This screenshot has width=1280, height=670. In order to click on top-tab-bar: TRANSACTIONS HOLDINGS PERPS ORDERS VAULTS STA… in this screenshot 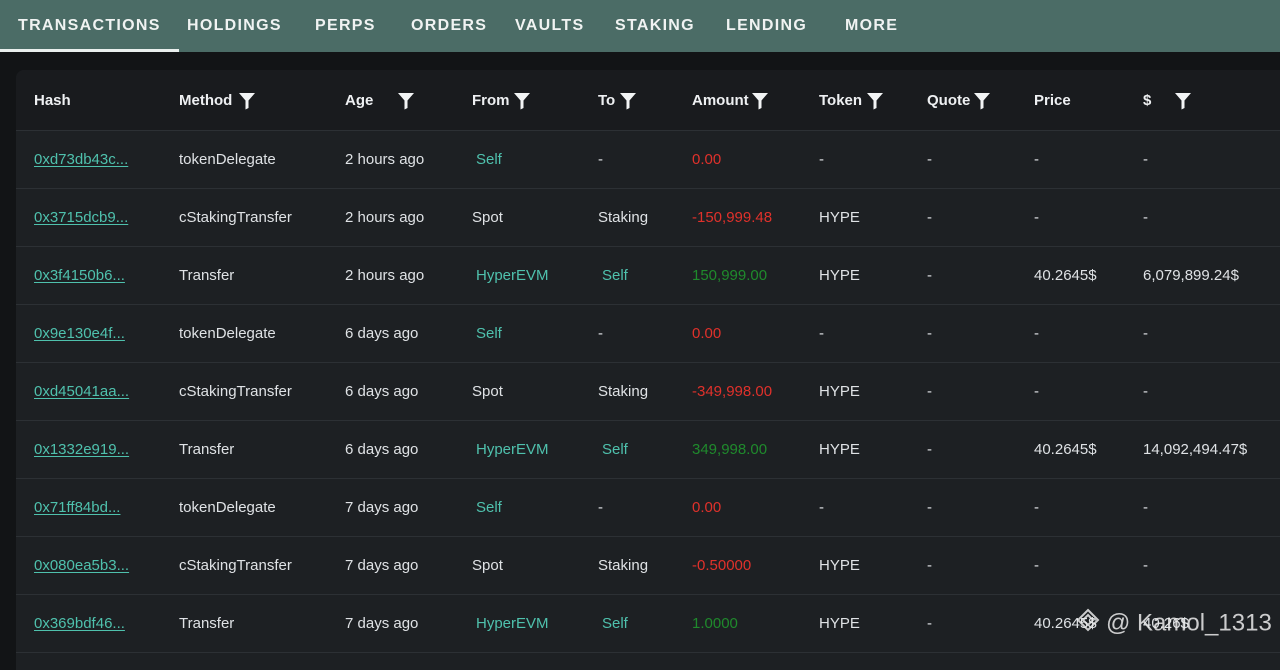, I will do `click(640, 26)`.